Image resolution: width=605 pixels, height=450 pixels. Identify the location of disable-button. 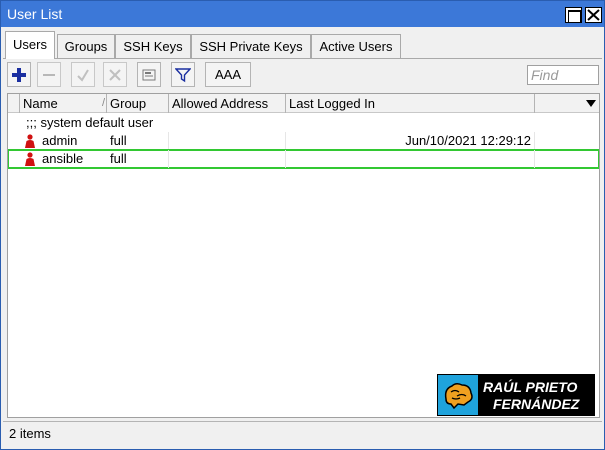
(115, 74).